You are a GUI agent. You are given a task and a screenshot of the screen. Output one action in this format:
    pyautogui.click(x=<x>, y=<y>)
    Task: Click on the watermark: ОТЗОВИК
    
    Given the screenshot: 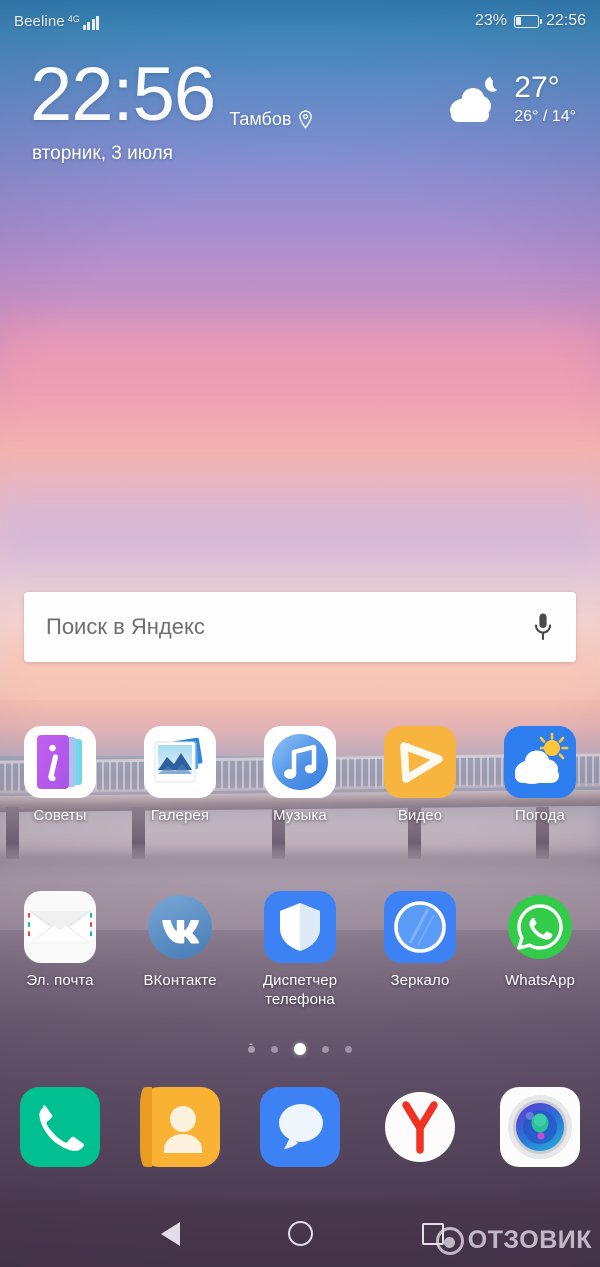 What is the action you would take?
    pyautogui.click(x=513, y=1240)
    